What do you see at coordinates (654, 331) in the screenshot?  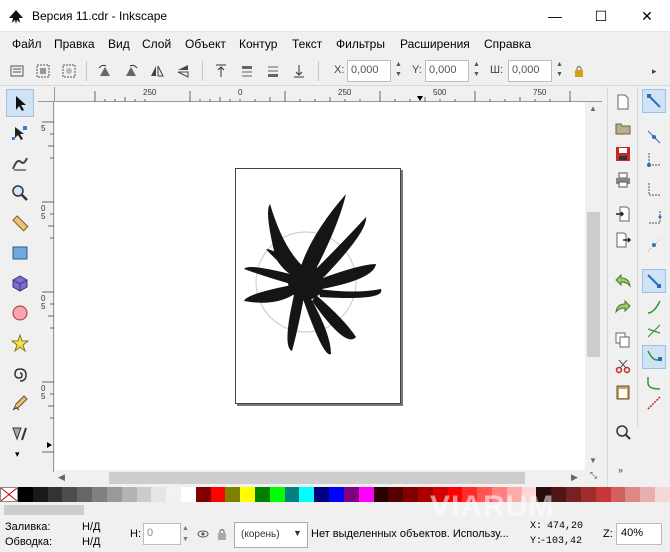 I see `snap-intersection-icon` at bounding box center [654, 331].